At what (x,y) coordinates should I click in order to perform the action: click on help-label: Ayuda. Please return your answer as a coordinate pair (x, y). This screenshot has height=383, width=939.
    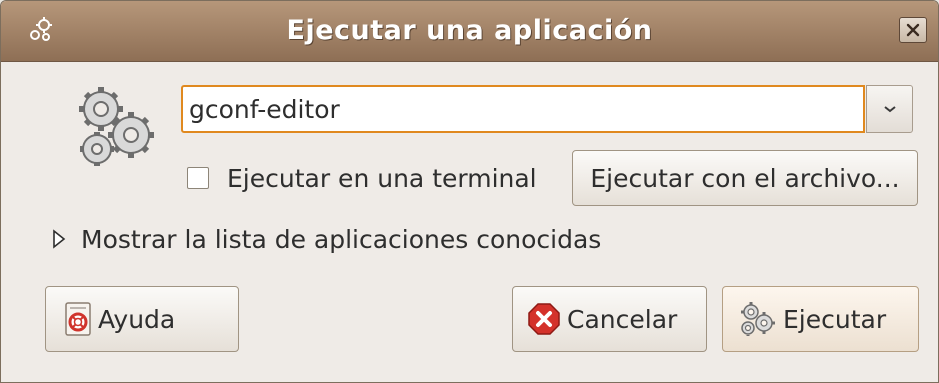
    Looking at the image, I should click on (137, 319).